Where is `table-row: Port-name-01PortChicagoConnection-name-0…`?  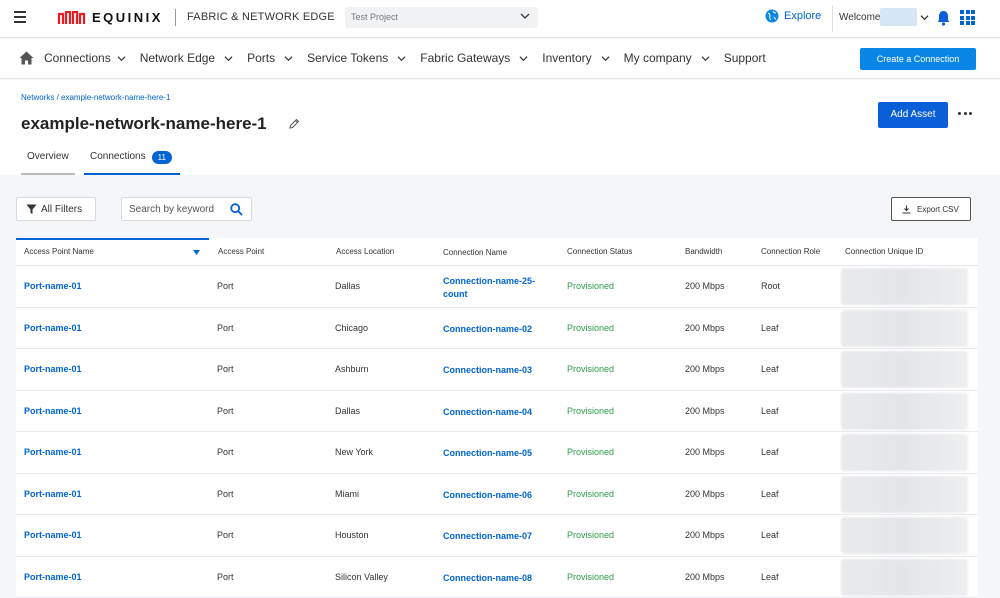
table-row: Port-name-01PortChicagoConnection-name-0… is located at coordinates (497, 329).